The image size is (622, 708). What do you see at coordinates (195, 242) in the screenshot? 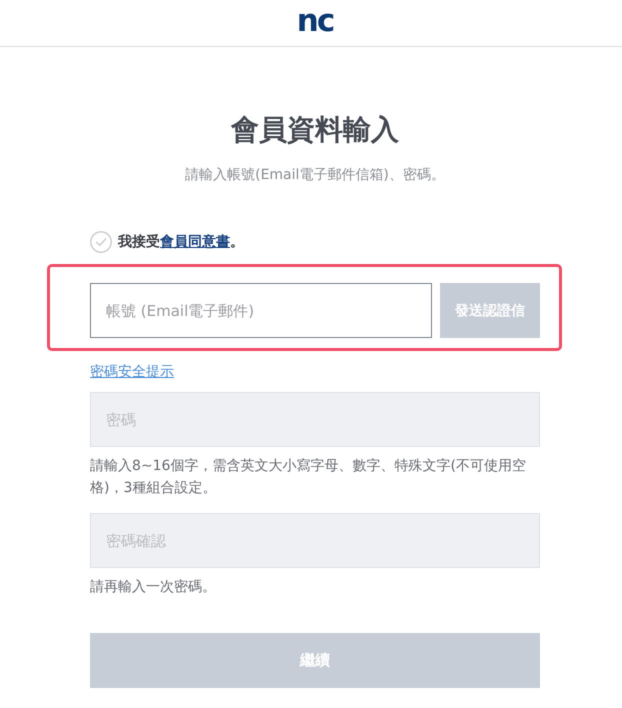
I see `agreement-link: 會員同意書` at bounding box center [195, 242].